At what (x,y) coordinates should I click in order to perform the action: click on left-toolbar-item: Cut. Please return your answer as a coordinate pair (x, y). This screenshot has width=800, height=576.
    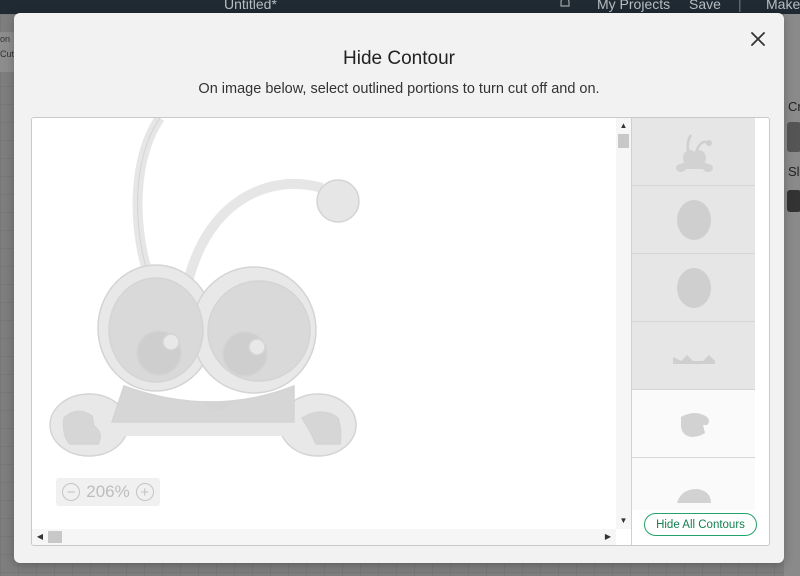
    Looking at the image, I should click on (7, 54).